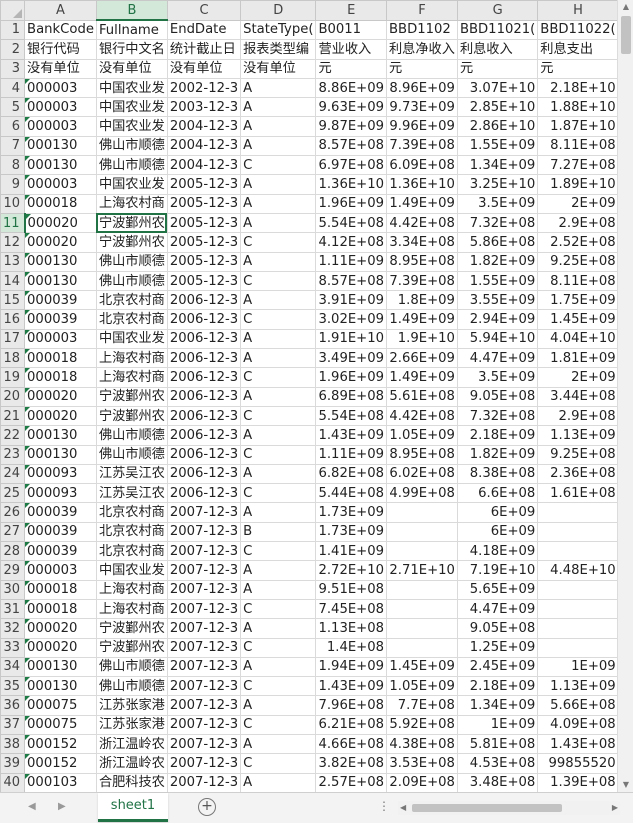  Describe the element at coordinates (422, 551) in the screenshot. I see `cell-f28` at that location.